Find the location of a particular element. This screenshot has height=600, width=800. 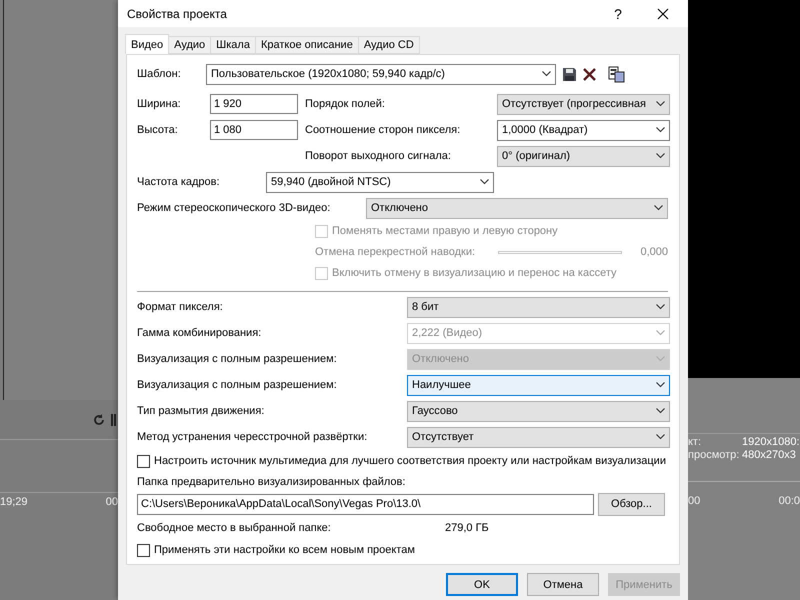

dropdown: Отсутствует (прогрессивная is located at coordinates (583, 104).